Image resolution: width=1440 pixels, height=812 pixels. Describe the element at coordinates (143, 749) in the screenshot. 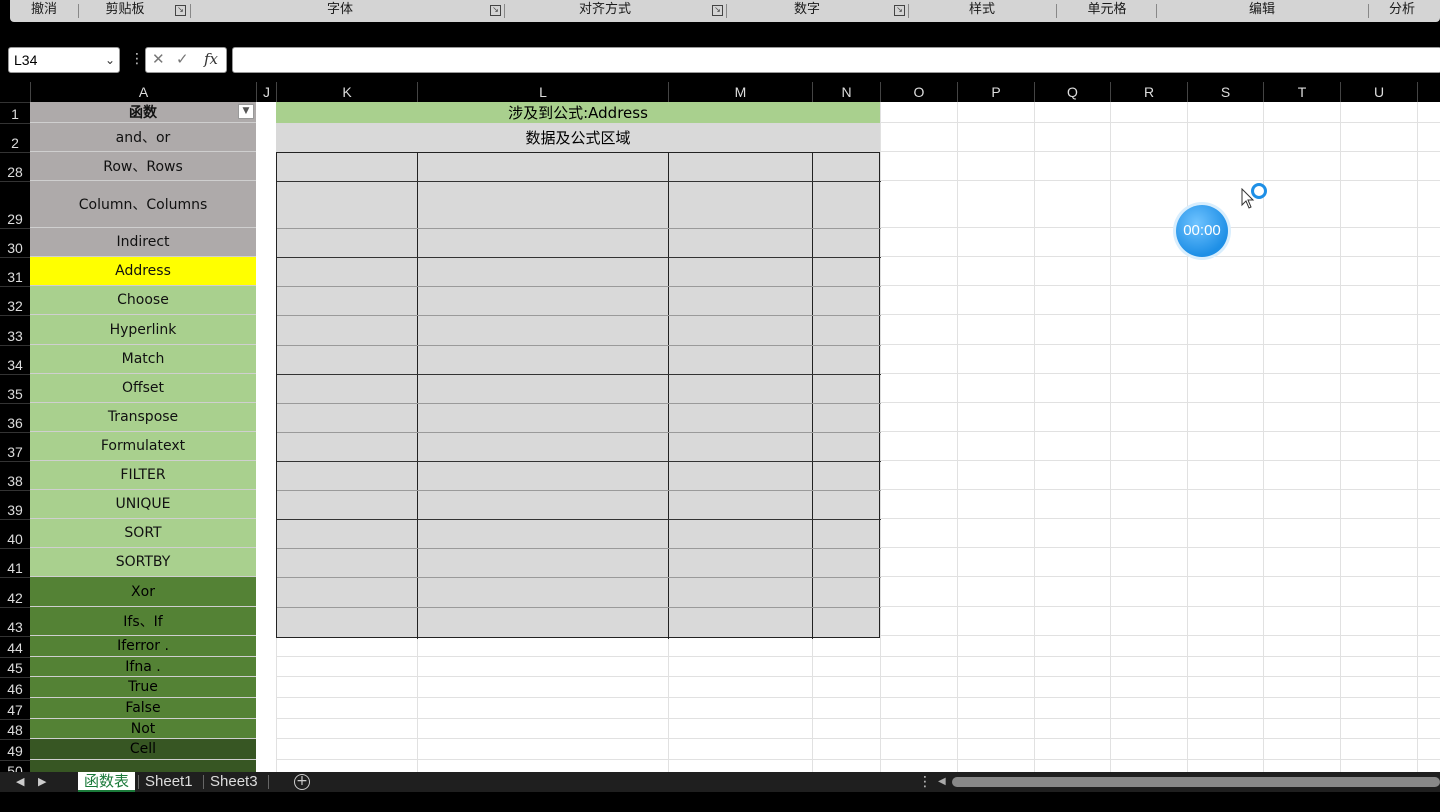

I see `function-cell-49: Cell` at that location.